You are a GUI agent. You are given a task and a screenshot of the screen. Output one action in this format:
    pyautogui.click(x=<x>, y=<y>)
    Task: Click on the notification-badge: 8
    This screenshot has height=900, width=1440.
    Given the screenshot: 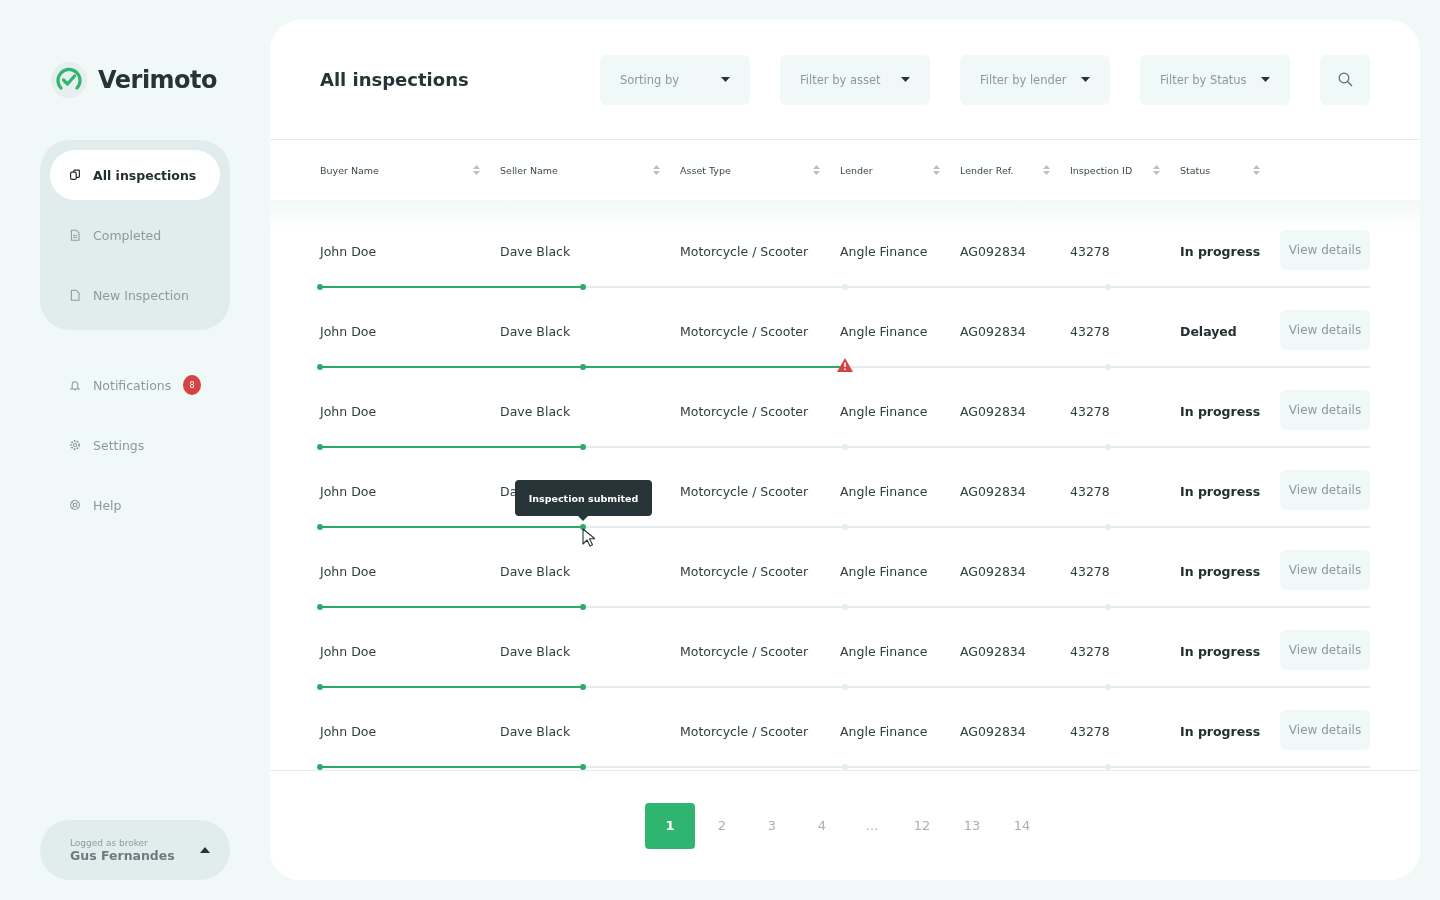 What is the action you would take?
    pyautogui.click(x=192, y=385)
    